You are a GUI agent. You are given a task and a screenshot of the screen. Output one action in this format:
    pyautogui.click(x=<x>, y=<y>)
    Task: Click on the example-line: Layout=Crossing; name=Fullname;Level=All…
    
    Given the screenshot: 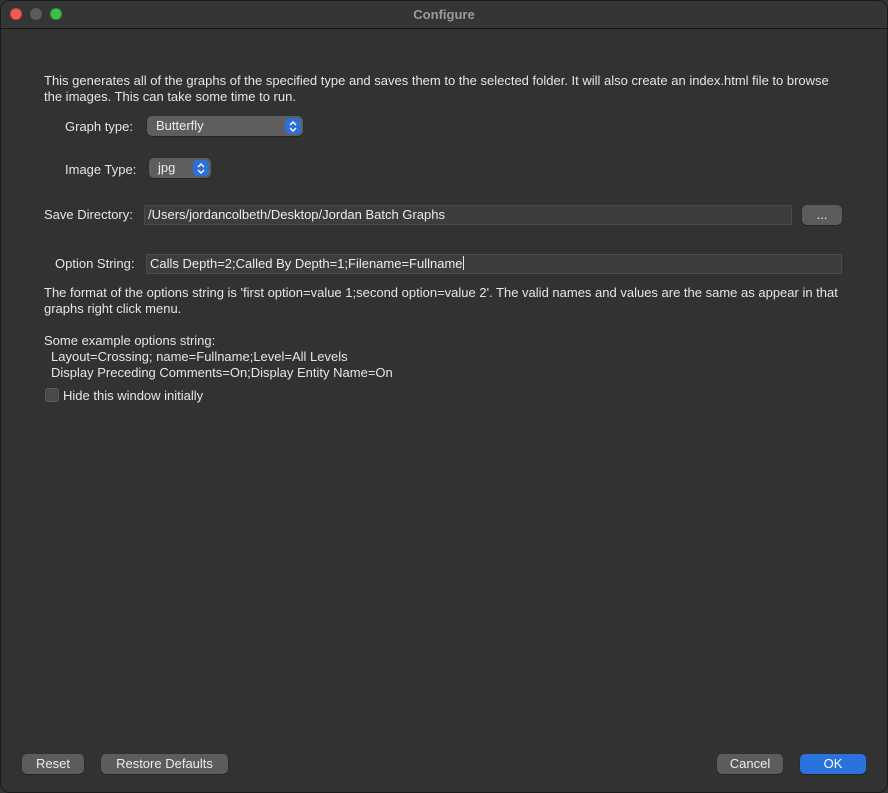 What is the action you would take?
    pyautogui.click(x=199, y=356)
    